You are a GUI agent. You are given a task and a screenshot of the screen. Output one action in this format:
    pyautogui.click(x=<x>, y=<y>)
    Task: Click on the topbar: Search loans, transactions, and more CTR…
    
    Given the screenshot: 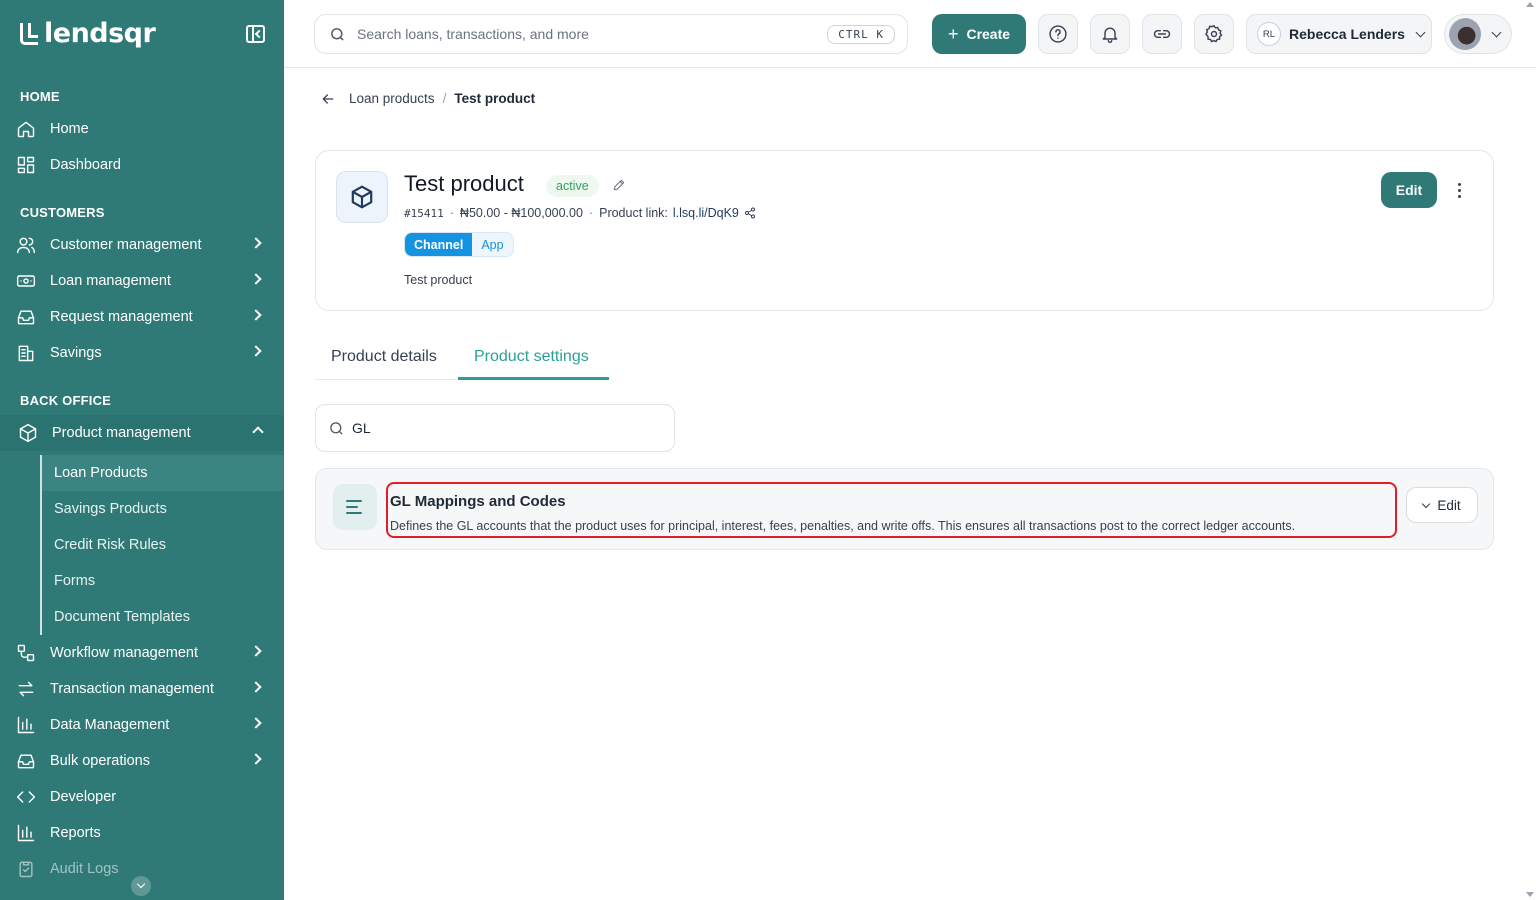 What is the action you would take?
    pyautogui.click(x=910, y=34)
    